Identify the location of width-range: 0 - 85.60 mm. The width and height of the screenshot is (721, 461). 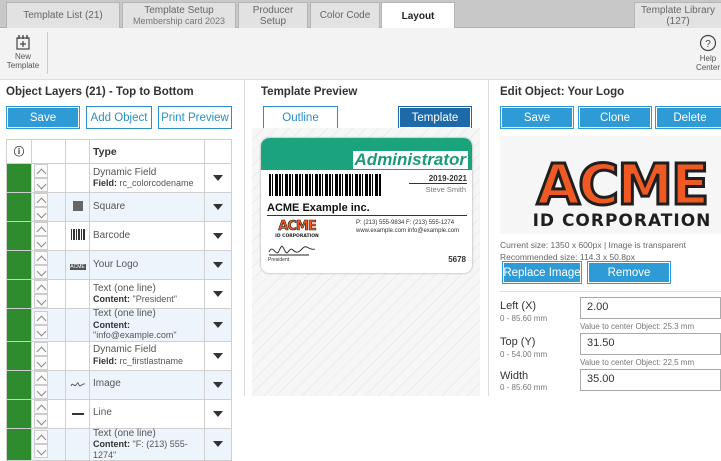
(524, 387).